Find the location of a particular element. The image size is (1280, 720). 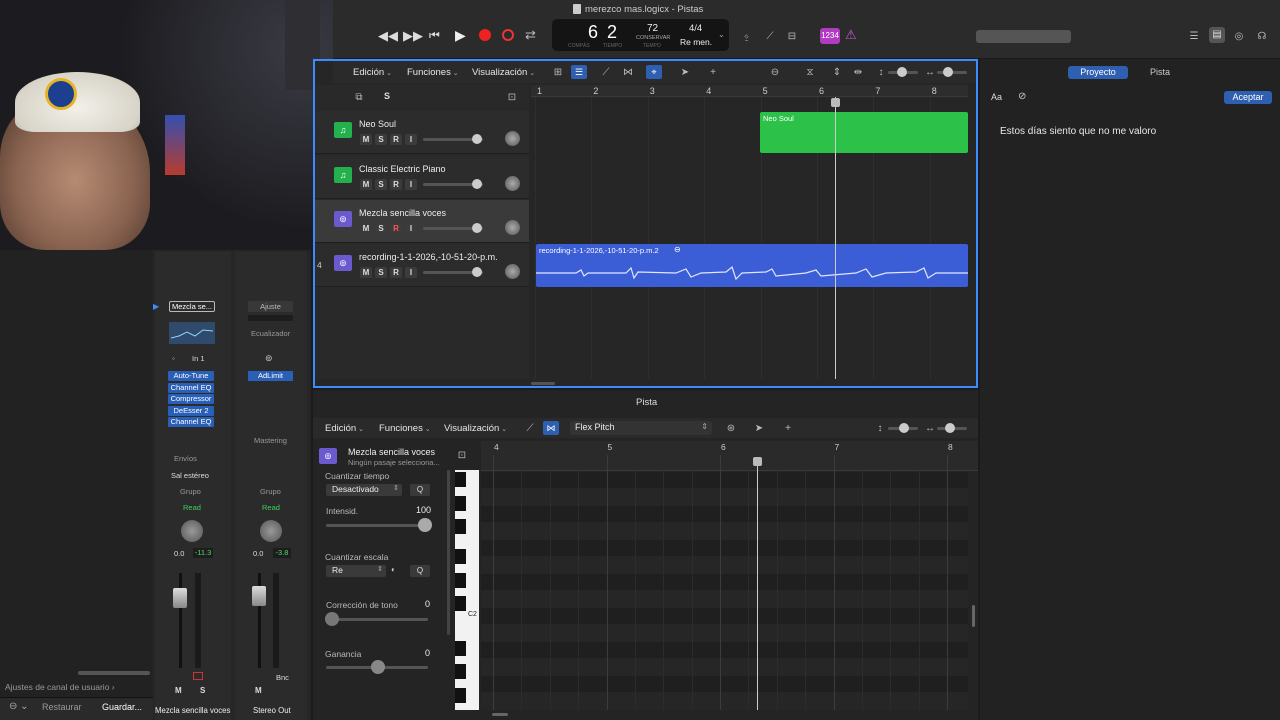

editor-automation-icon: ⟋ is located at coordinates (530, 428).